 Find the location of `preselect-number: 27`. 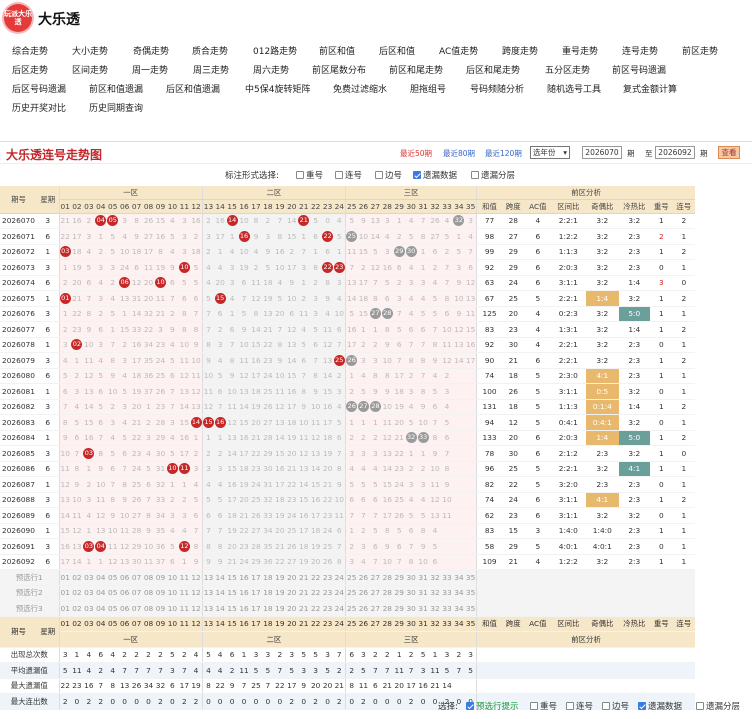

preselect-number: 27 is located at coordinates (375, 608).